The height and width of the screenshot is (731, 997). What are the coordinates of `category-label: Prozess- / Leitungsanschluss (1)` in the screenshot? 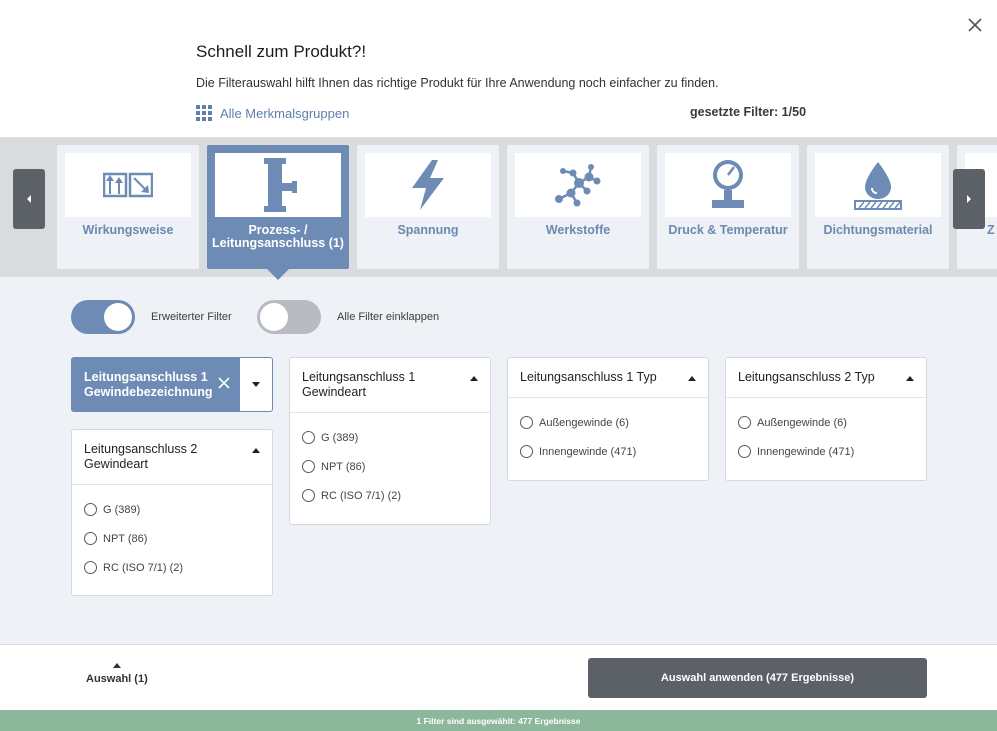 It's located at (278, 236).